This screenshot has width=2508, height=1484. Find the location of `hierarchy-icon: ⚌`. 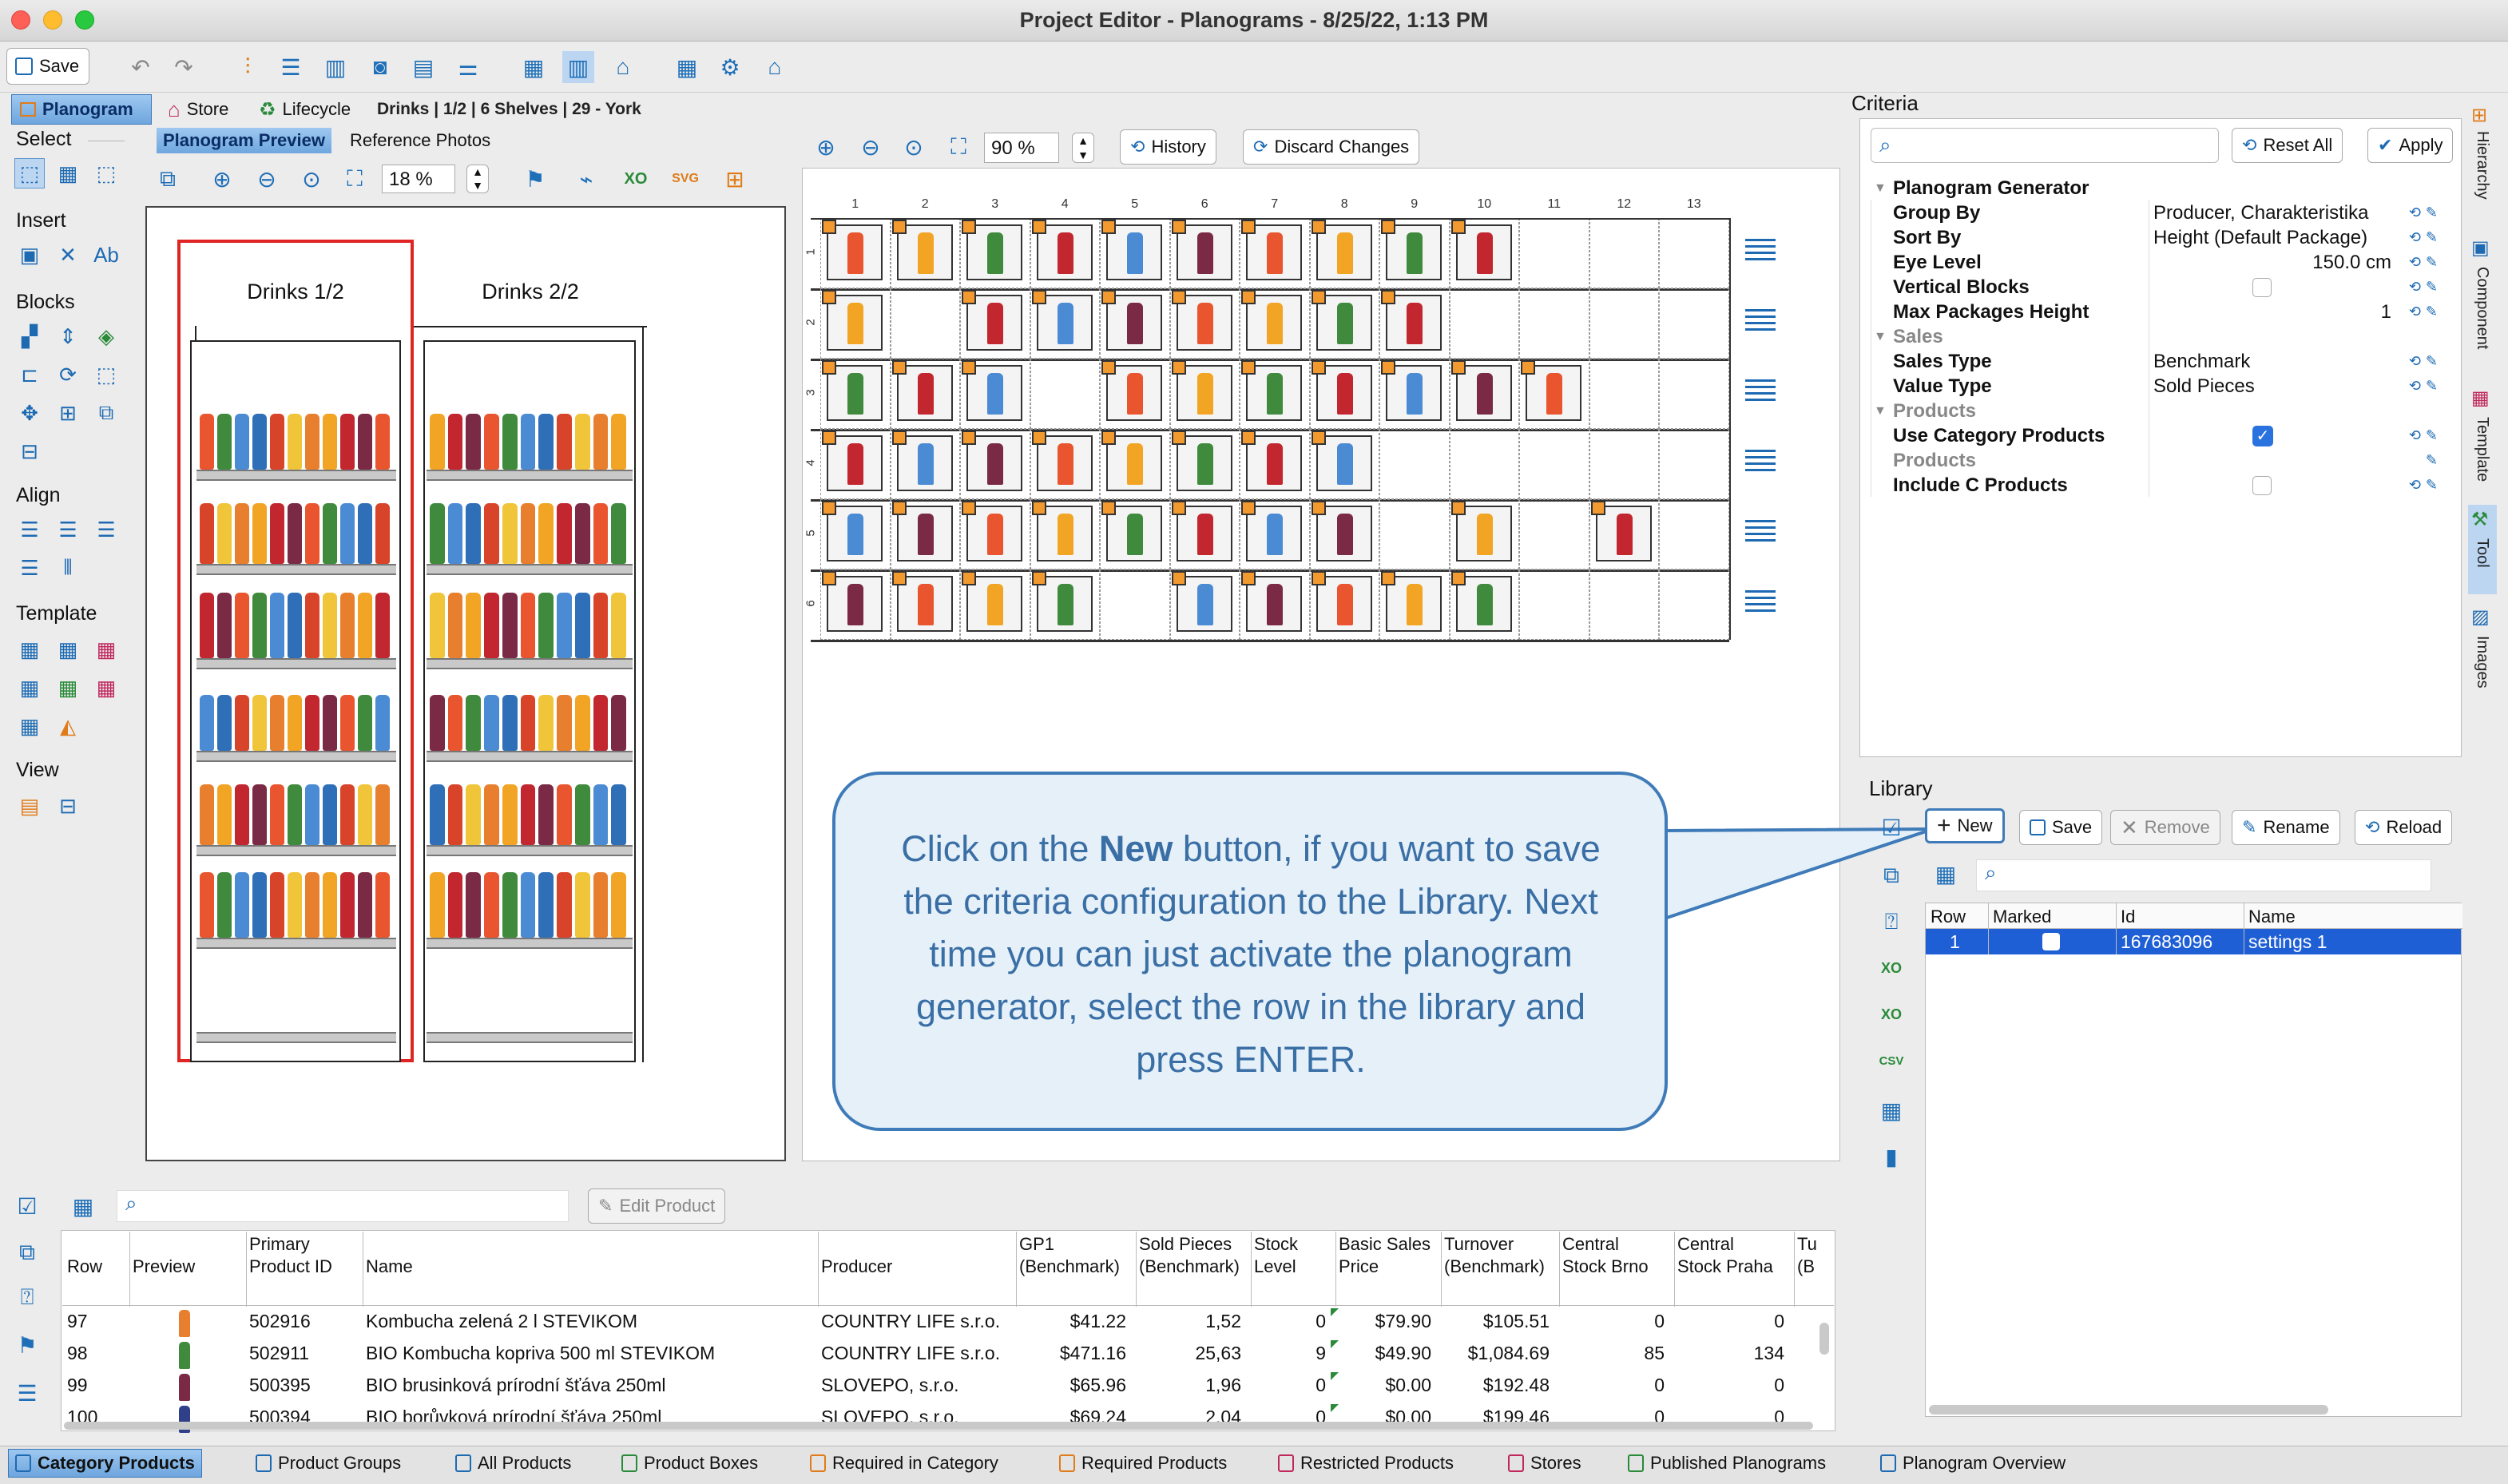

hierarchy-icon: ⚌ is located at coordinates (468, 67).